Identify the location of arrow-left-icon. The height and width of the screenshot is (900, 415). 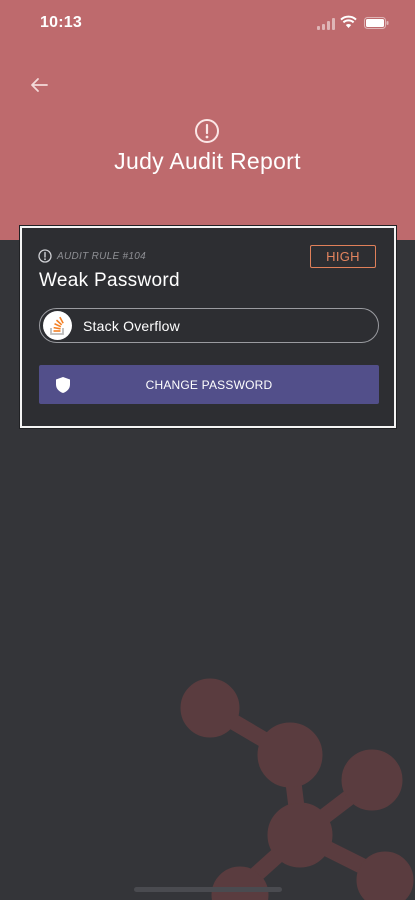
(39, 85).